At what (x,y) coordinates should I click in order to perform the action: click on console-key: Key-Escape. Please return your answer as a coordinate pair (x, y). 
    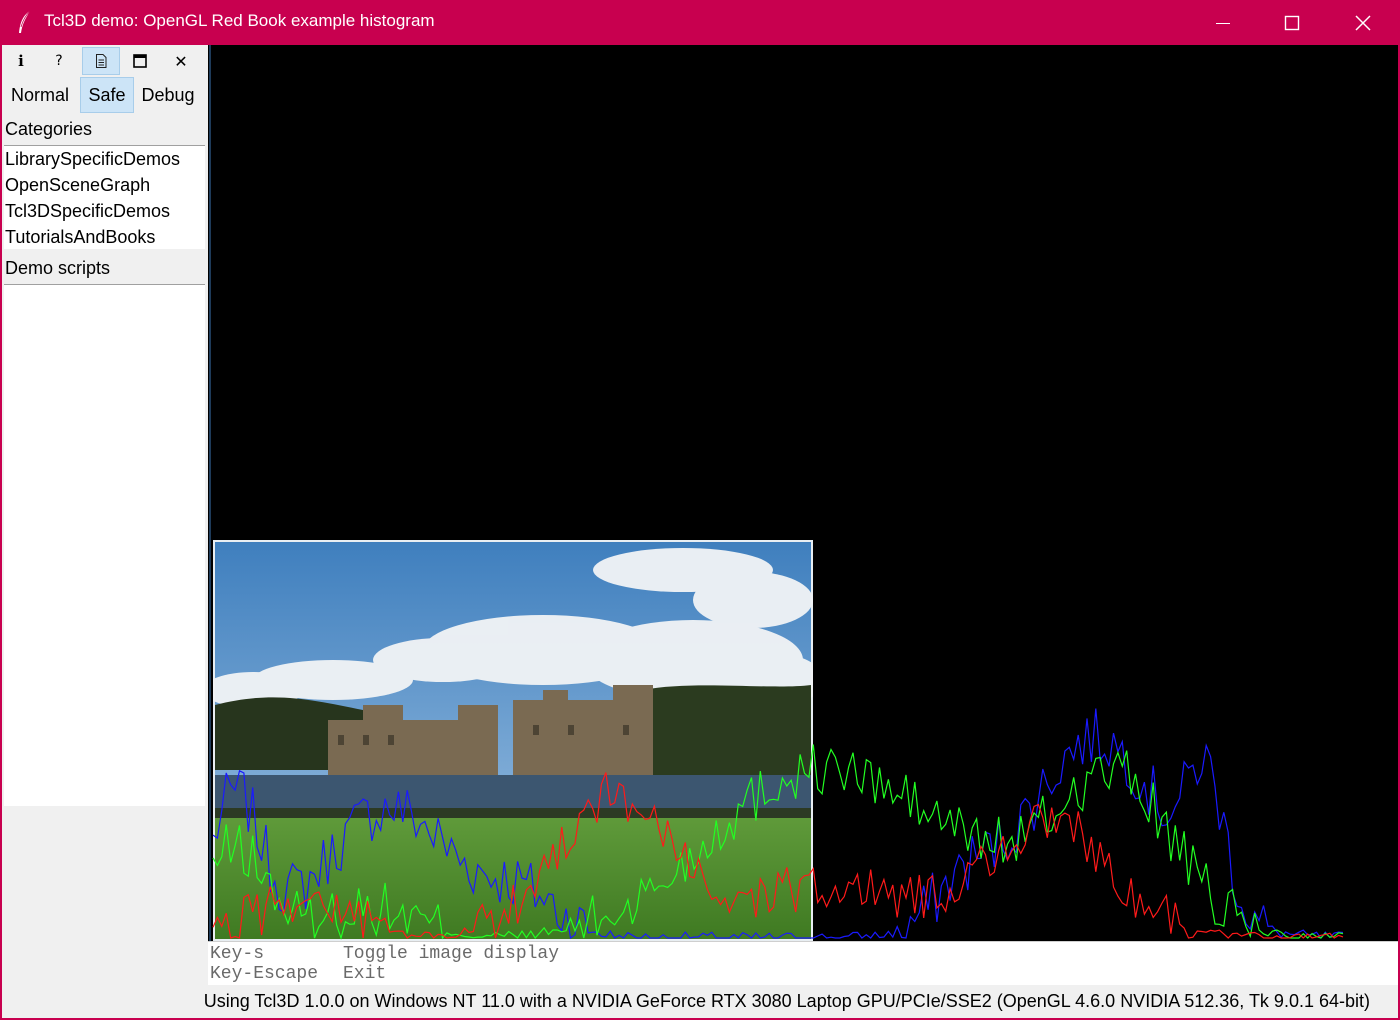
    Looking at the image, I should click on (264, 974).